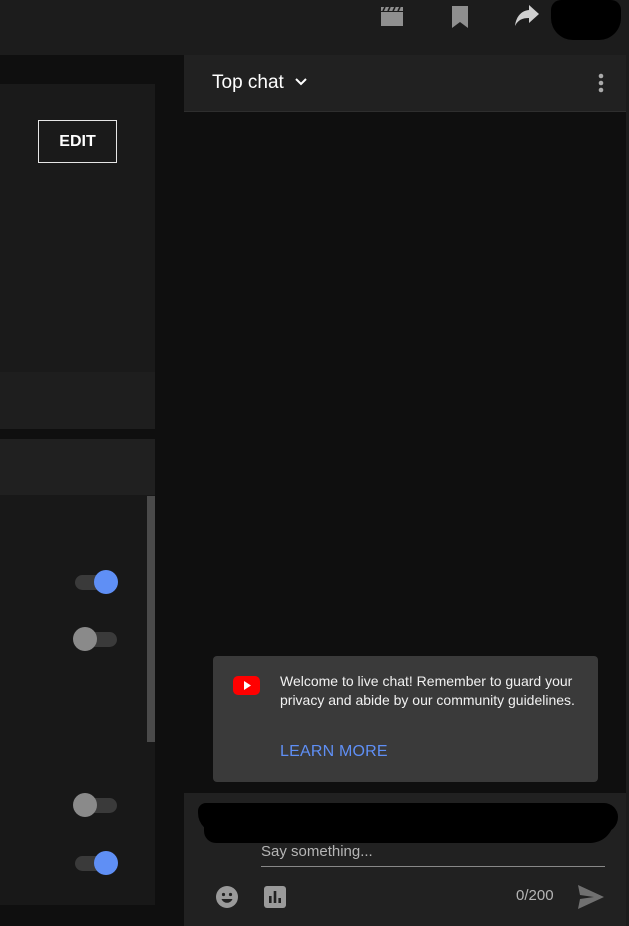  I want to click on youtube-logo-icon, so click(246, 685).